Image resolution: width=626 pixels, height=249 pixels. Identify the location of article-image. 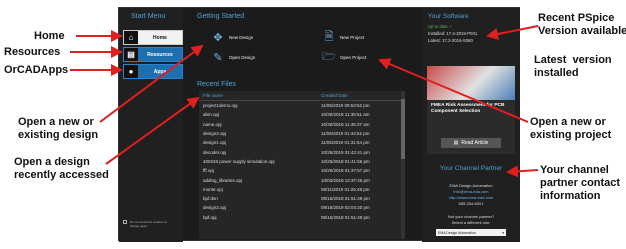
(471, 83).